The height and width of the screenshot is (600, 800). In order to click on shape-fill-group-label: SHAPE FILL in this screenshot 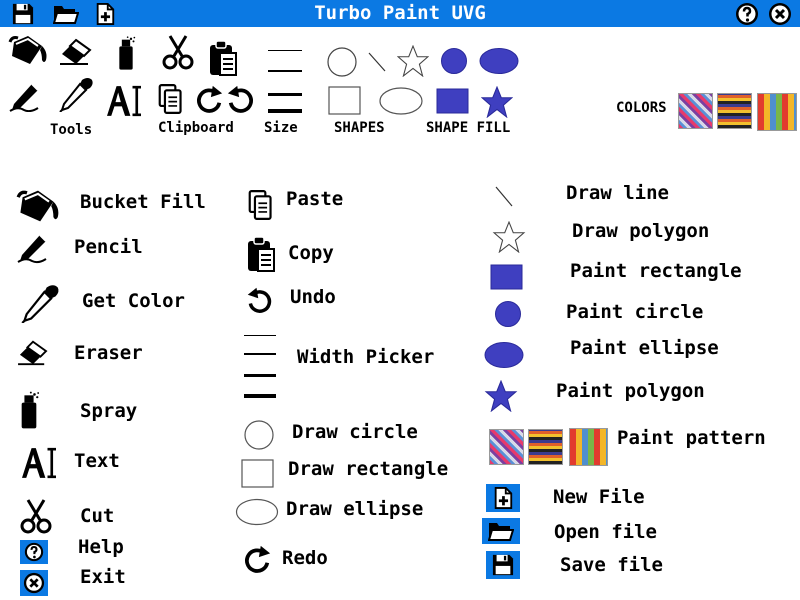, I will do `click(468, 128)`.